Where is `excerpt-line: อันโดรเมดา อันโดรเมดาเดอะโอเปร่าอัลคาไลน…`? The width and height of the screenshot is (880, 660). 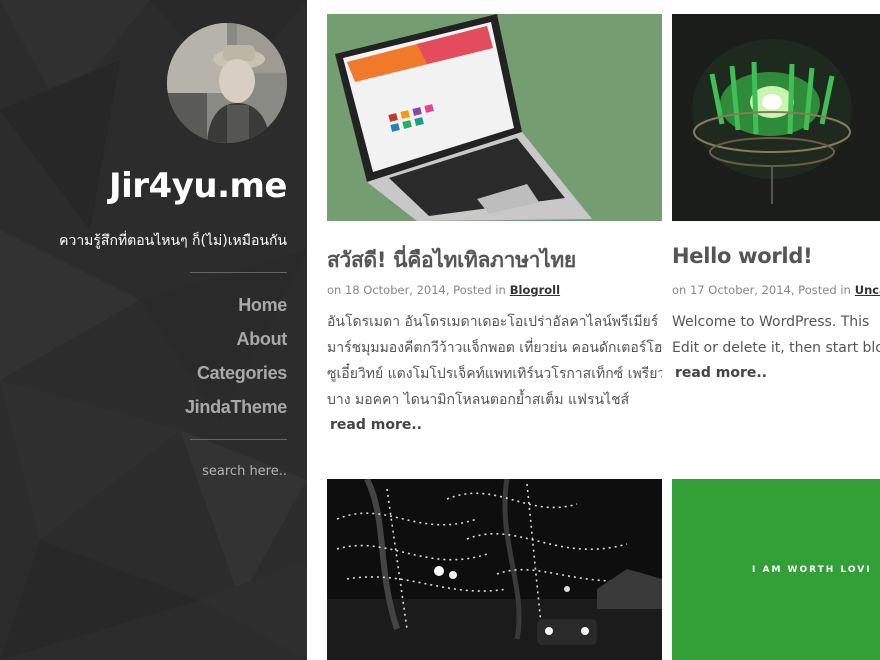 excerpt-line: อันโดรเมดา อันโดรเมดาเดอะโอเปร่าอัลคาไลน… is located at coordinates (493, 322).